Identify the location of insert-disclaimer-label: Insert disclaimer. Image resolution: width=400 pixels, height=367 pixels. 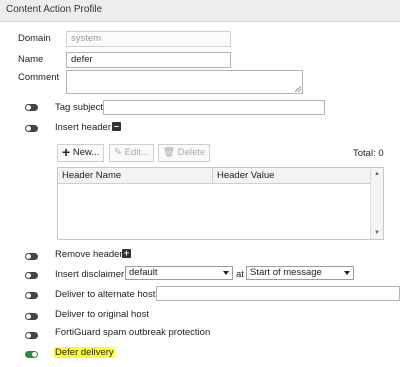
(90, 274).